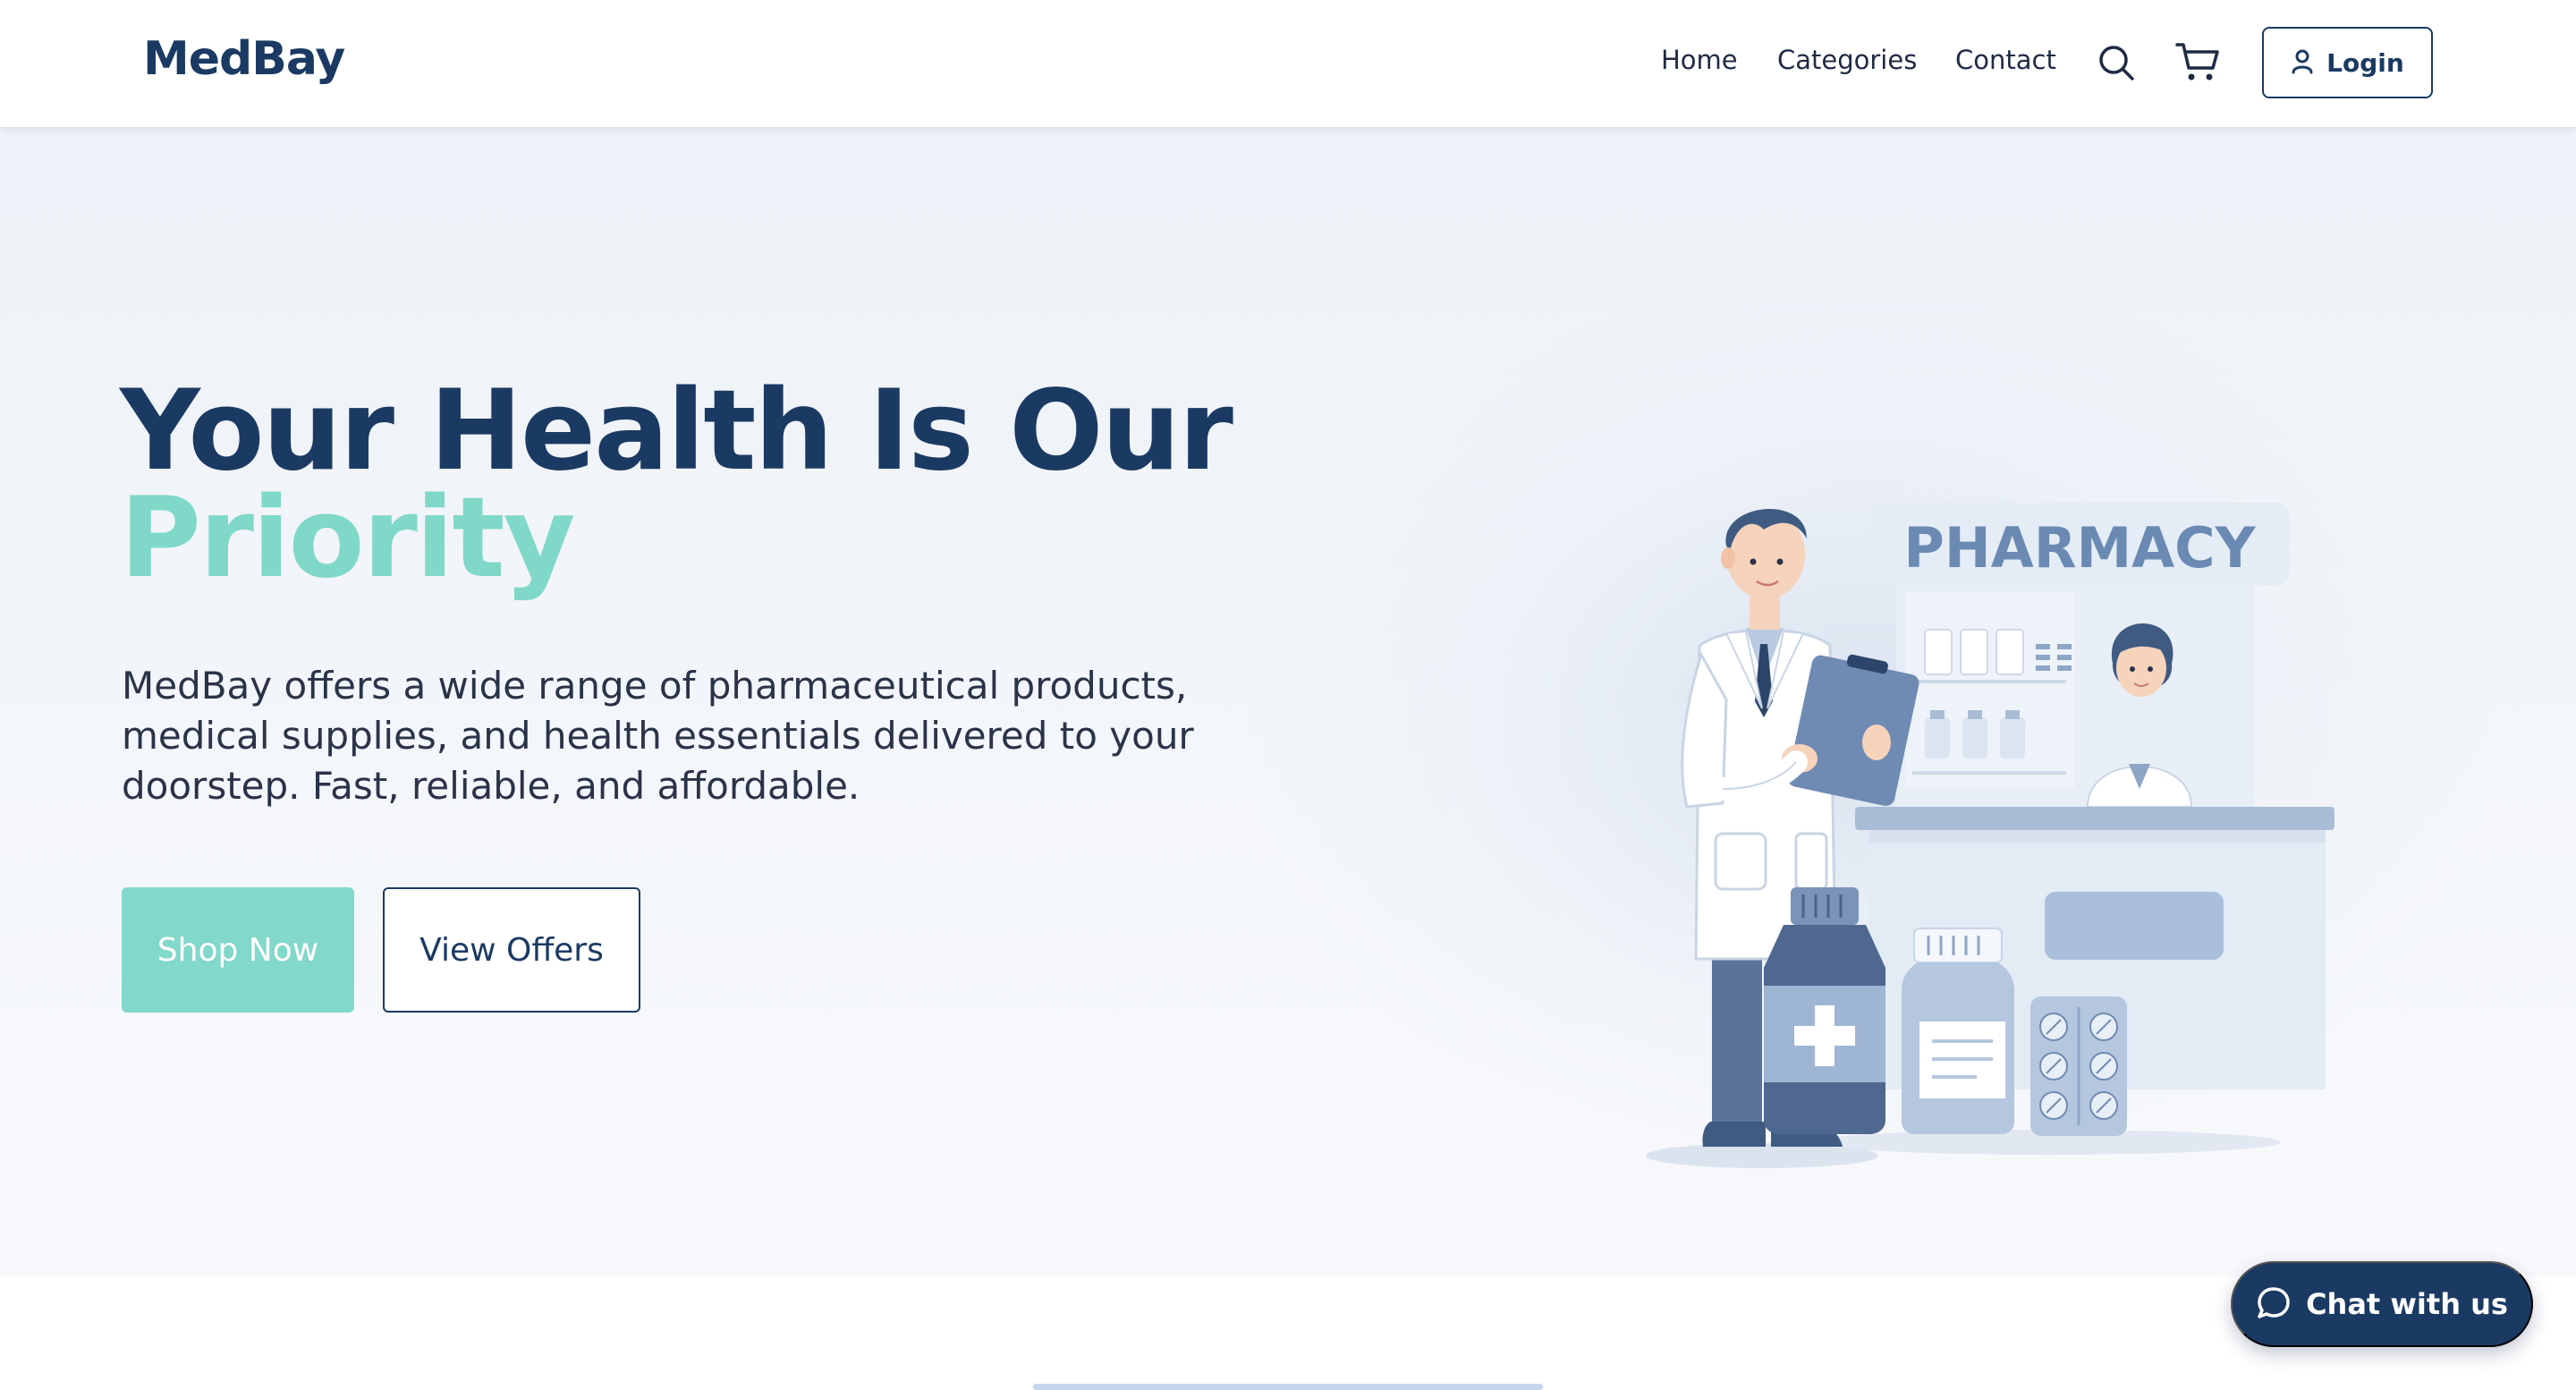  Describe the element at coordinates (2005, 60) in the screenshot. I see `nav-link-contact: Contact` at that location.